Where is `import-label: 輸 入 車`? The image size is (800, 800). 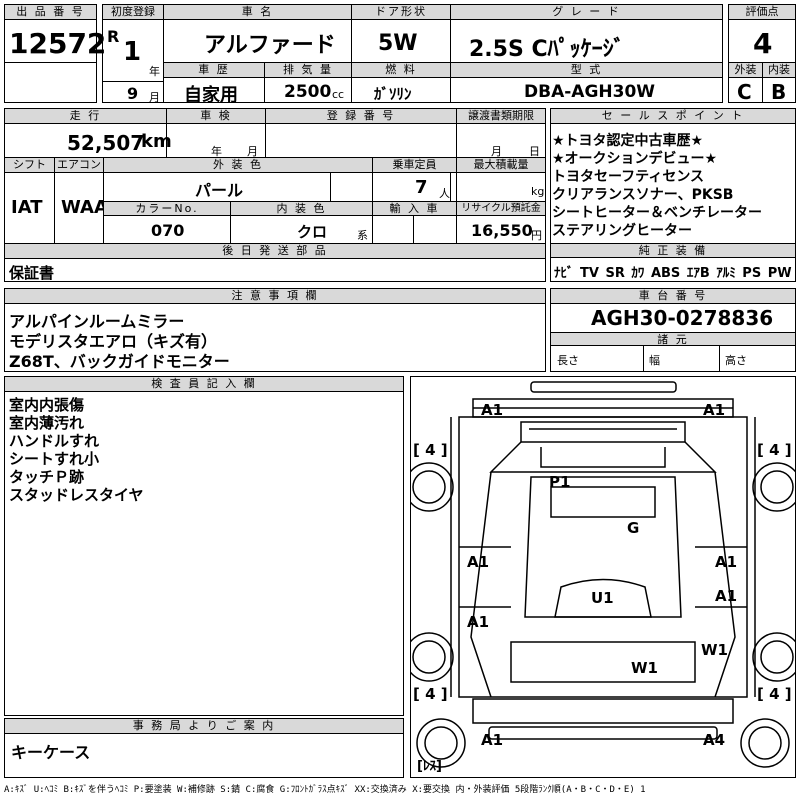 import-label: 輸 入 車 is located at coordinates (414, 208).